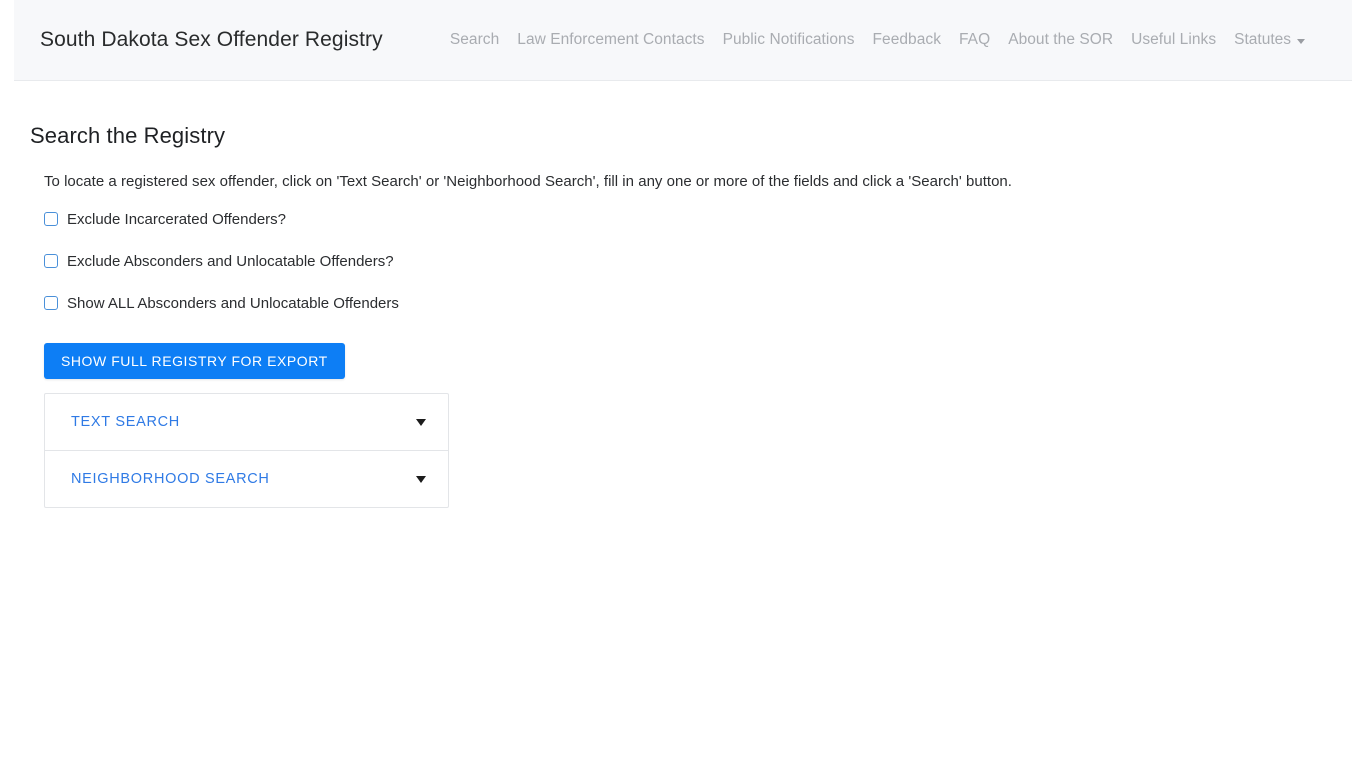  I want to click on search-accordion: TEXT SEARCH NEIGHBORHOOD SEARCH, so click(246, 450).